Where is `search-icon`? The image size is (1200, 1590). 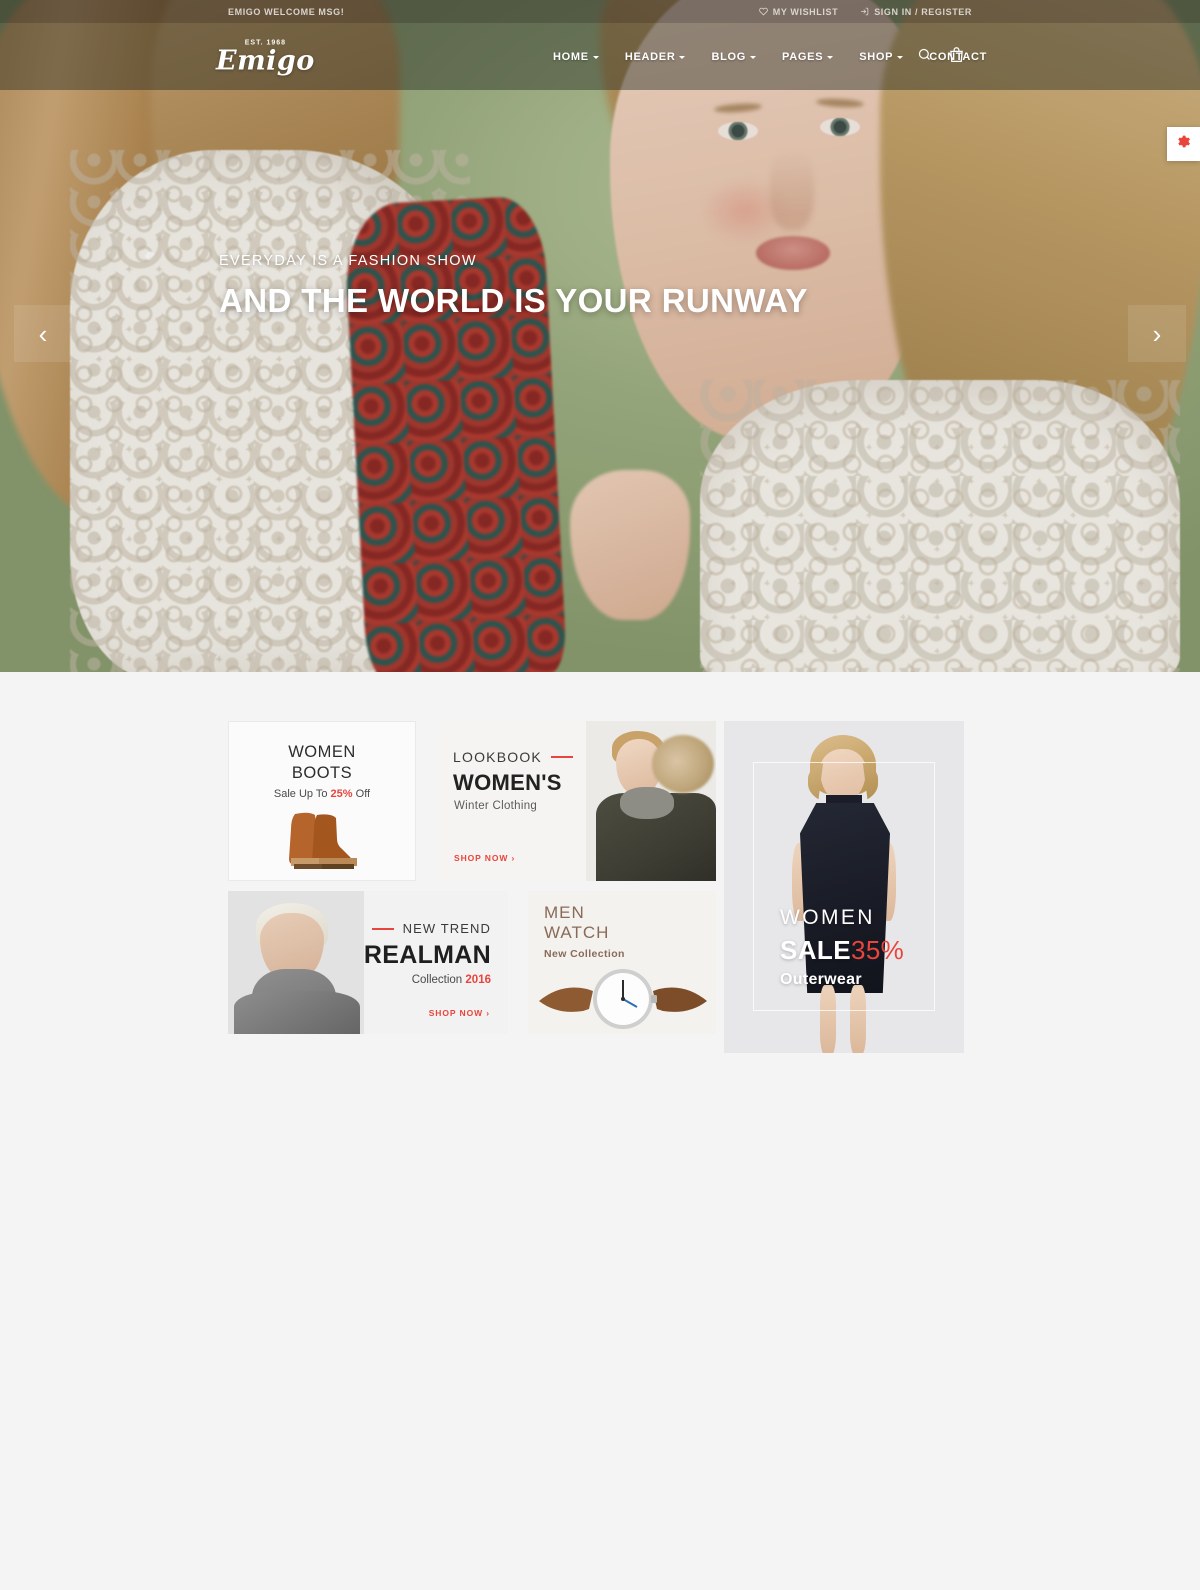
search-icon is located at coordinates (924, 57).